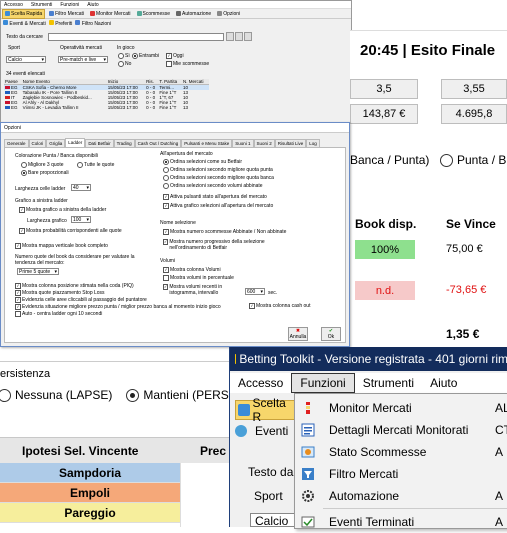 This screenshot has width=507, height=533. I want to click on toolkit-menu-funzioni: Funzioni, so click(322, 383).